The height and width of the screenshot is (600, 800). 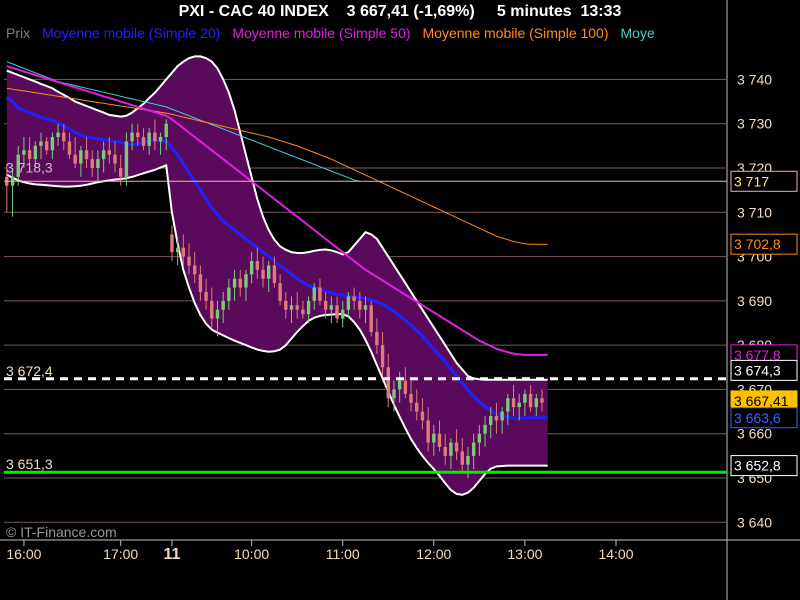 I want to click on y-tick-label: 3 690, so click(x=754, y=301).